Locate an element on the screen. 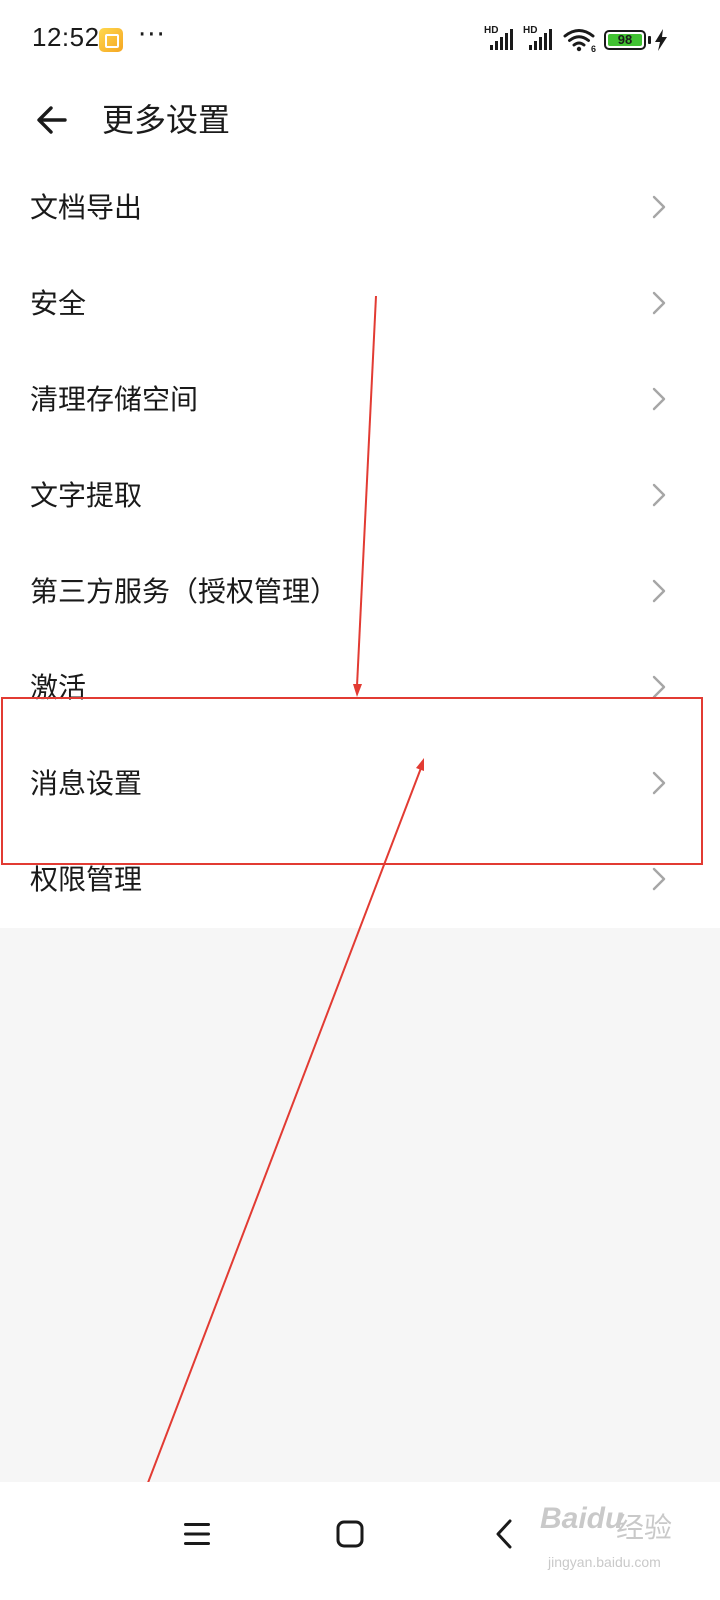 This screenshot has width=720, height=1600. battery-icon: 98 is located at coordinates (625, 40).